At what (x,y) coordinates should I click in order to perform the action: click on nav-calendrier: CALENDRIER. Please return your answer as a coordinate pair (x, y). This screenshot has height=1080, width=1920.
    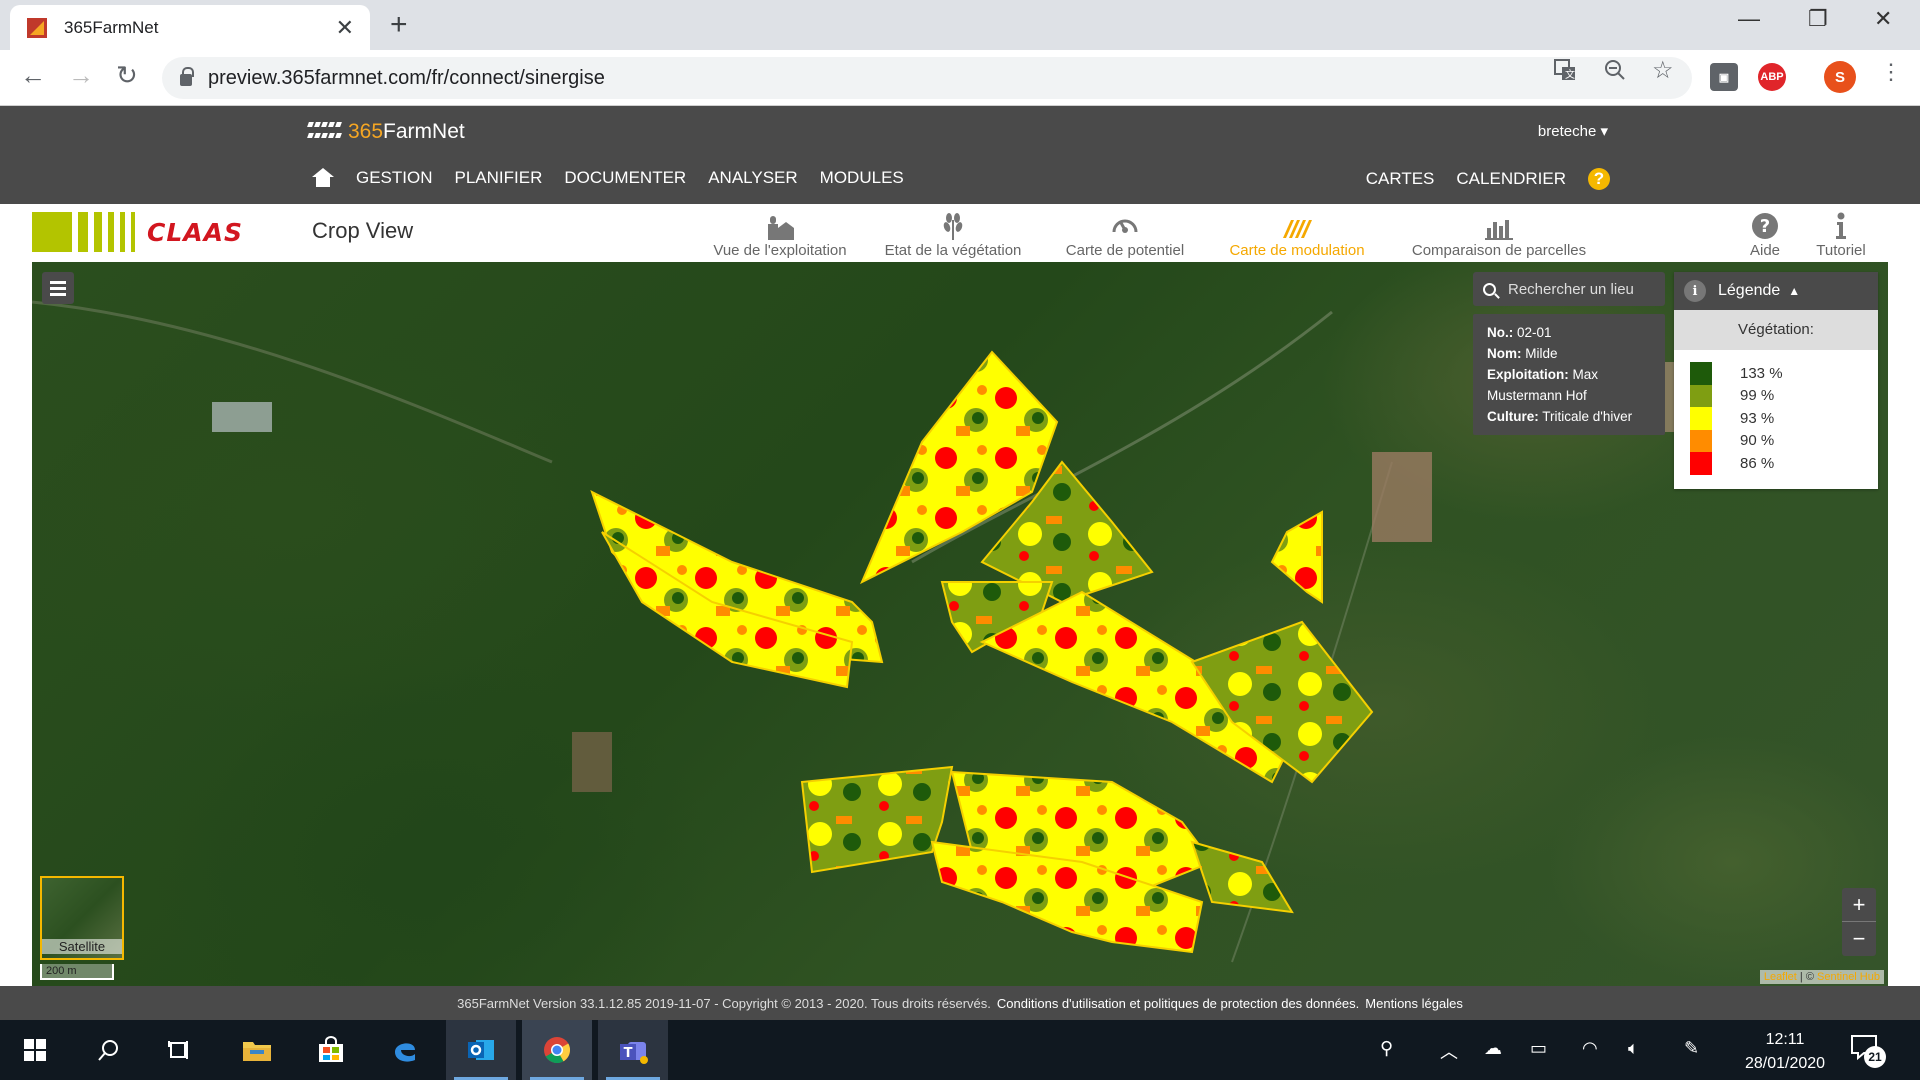
    Looking at the image, I should click on (1511, 179).